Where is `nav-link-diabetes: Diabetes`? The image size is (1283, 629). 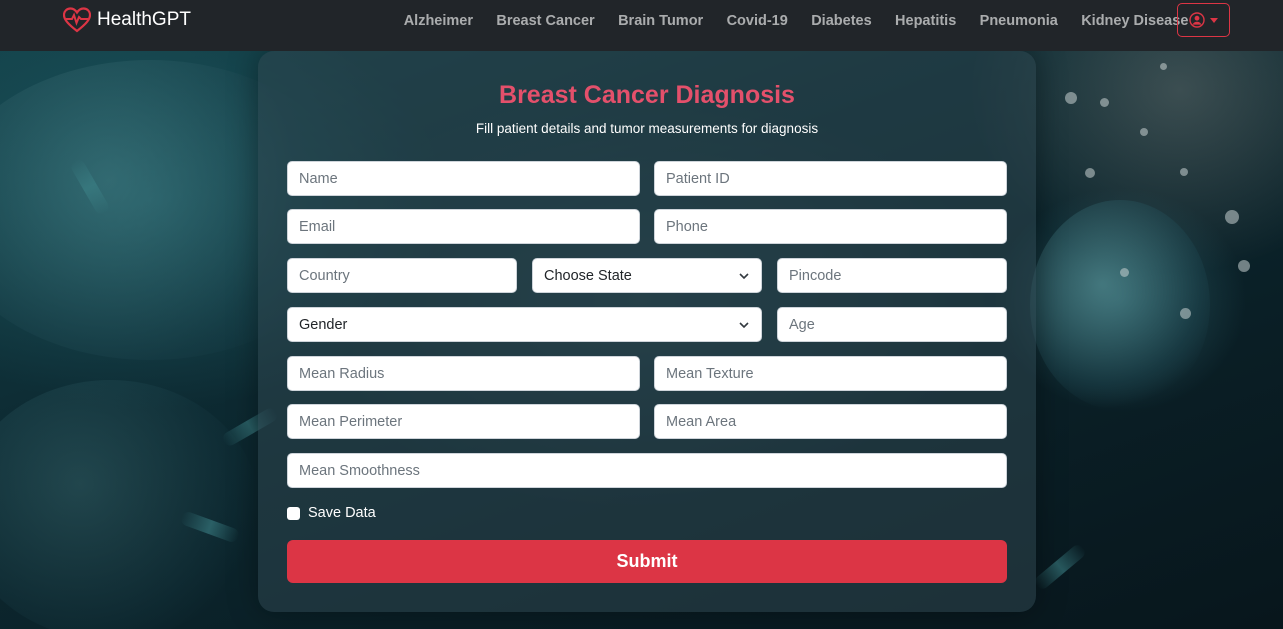 nav-link-diabetes: Diabetes is located at coordinates (842, 21).